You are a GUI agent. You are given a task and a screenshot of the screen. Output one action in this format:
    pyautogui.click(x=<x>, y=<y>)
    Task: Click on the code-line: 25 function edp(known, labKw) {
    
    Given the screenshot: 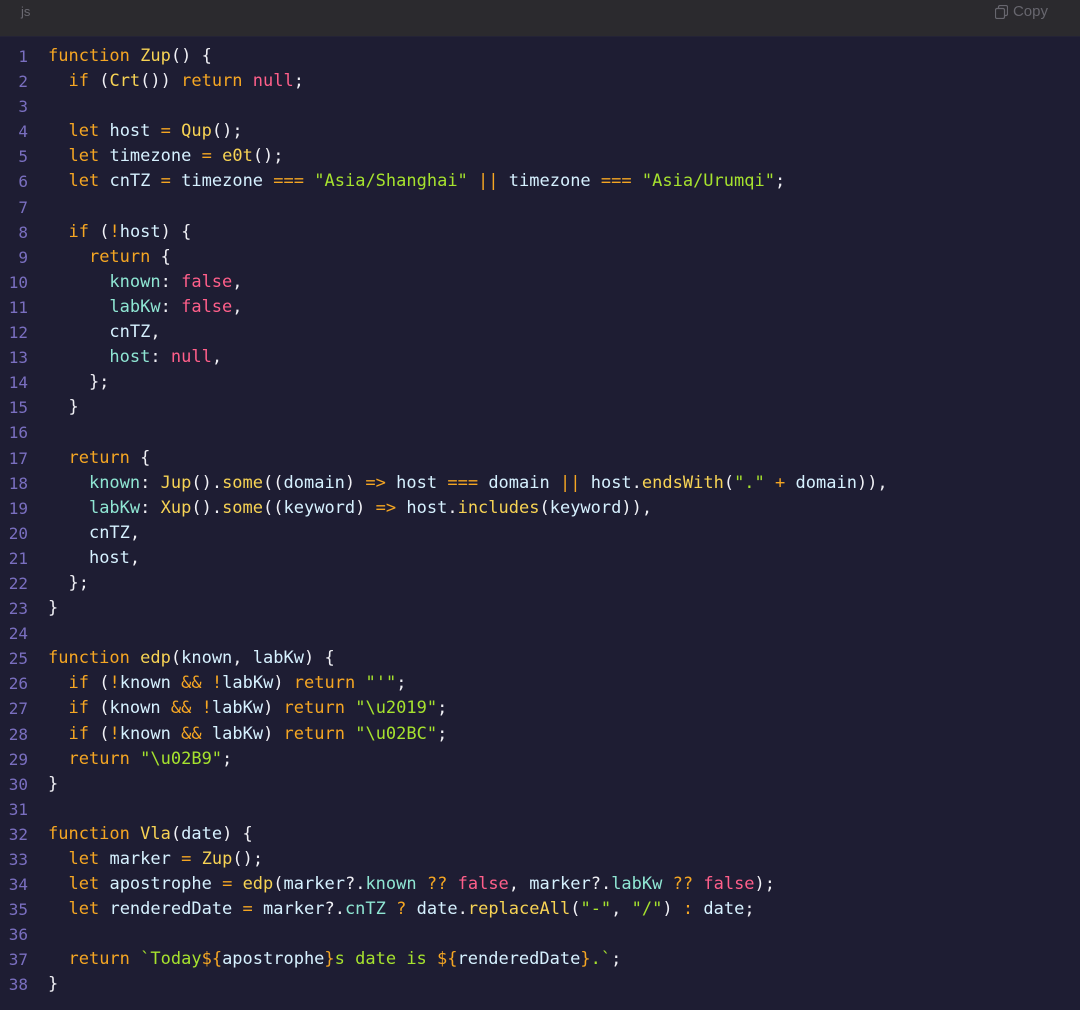 What is the action you would take?
    pyautogui.click(x=540, y=658)
    